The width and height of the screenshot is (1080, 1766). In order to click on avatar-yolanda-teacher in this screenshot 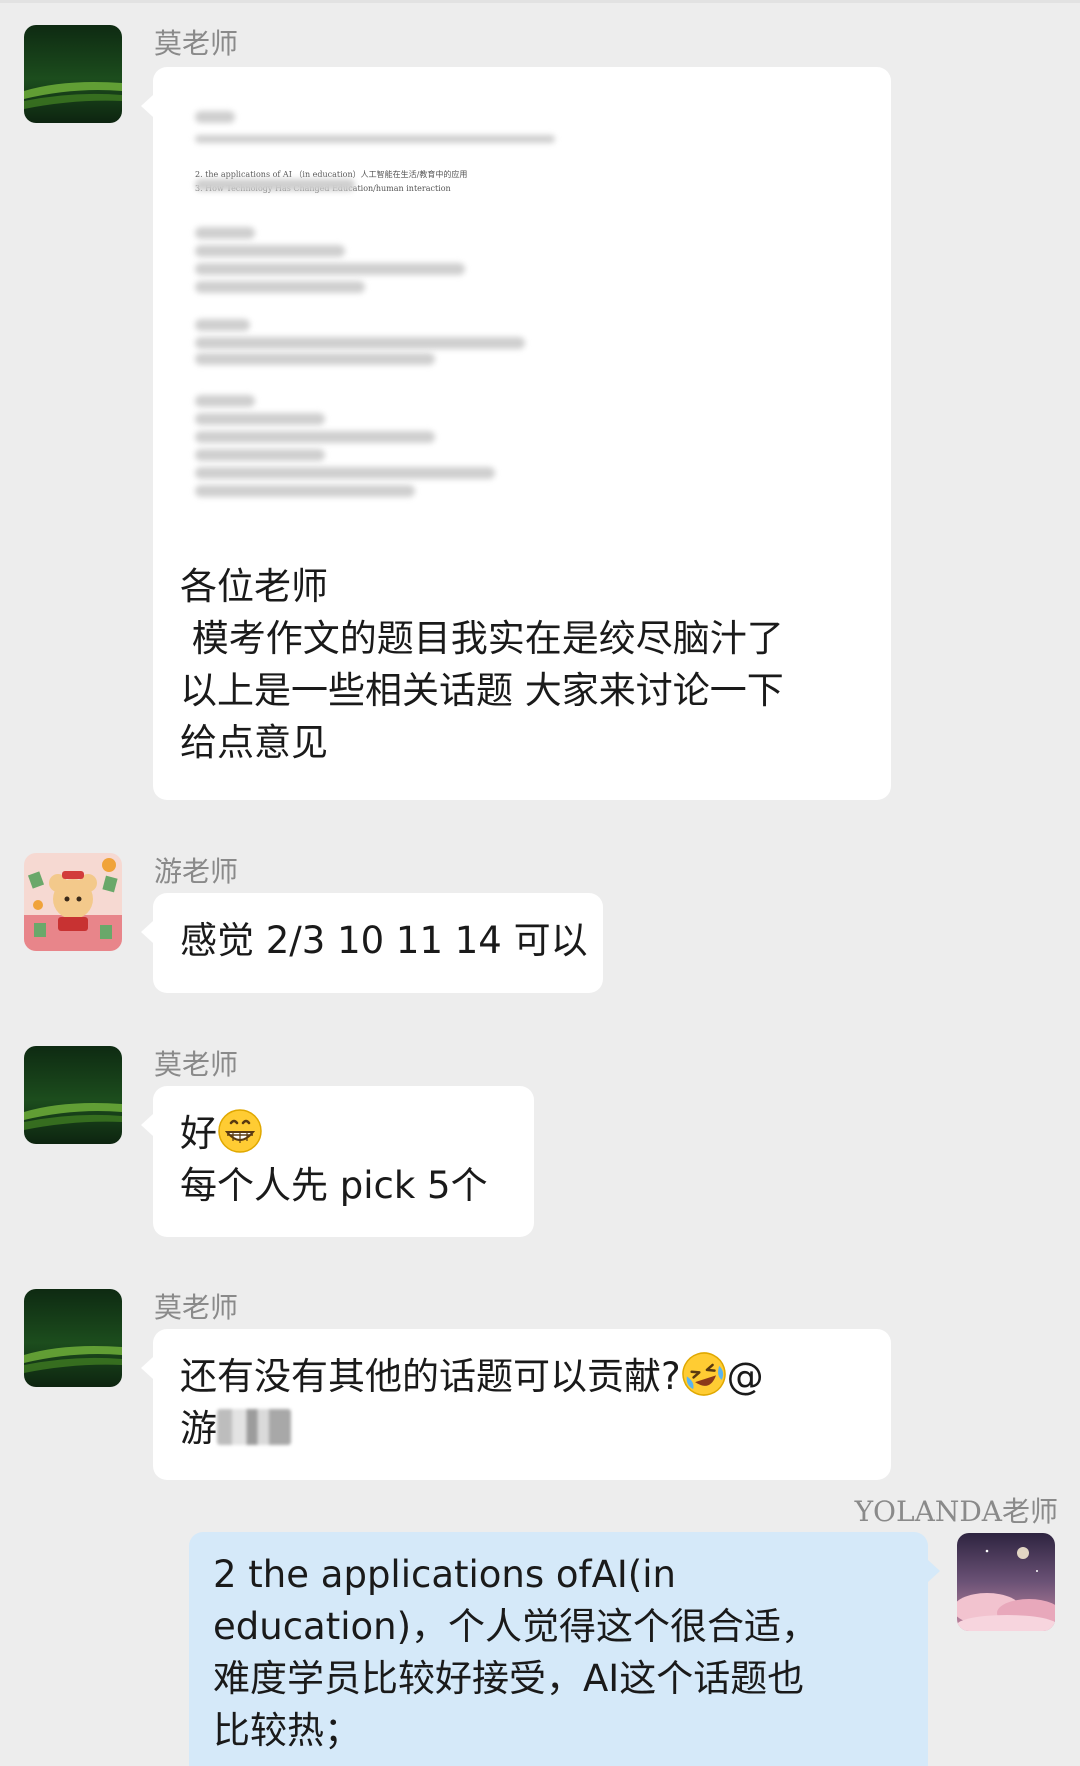, I will do `click(1006, 1582)`.